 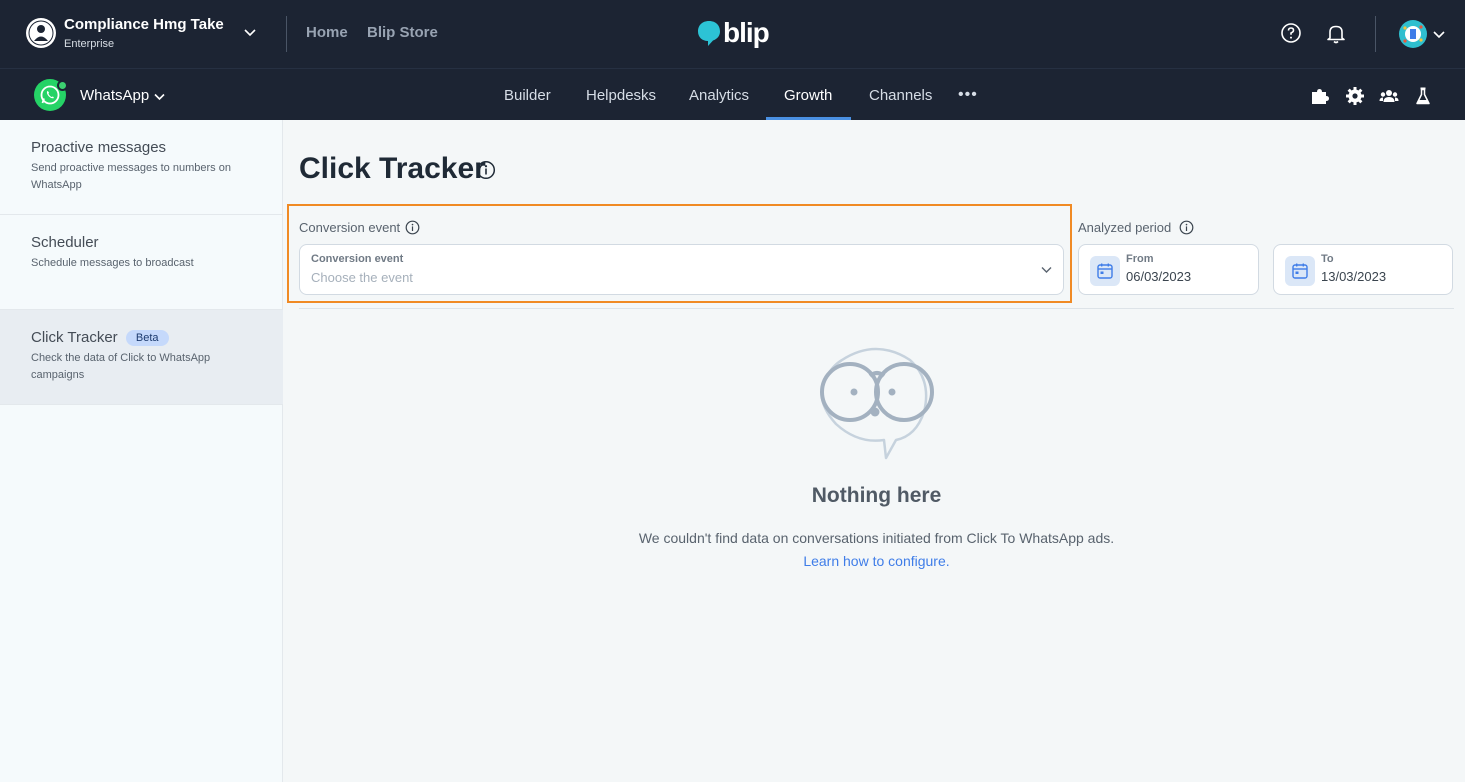 I want to click on beta-badge: Beta, so click(x=147, y=338).